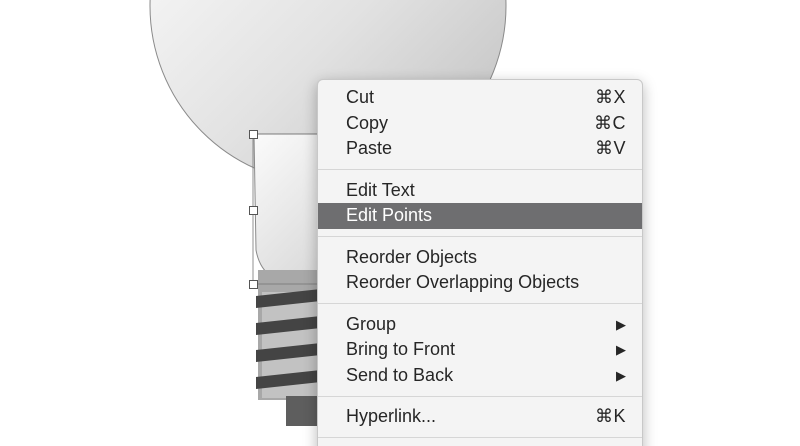  Describe the element at coordinates (253, 134) in the screenshot. I see `selection-handle-top-left` at that location.